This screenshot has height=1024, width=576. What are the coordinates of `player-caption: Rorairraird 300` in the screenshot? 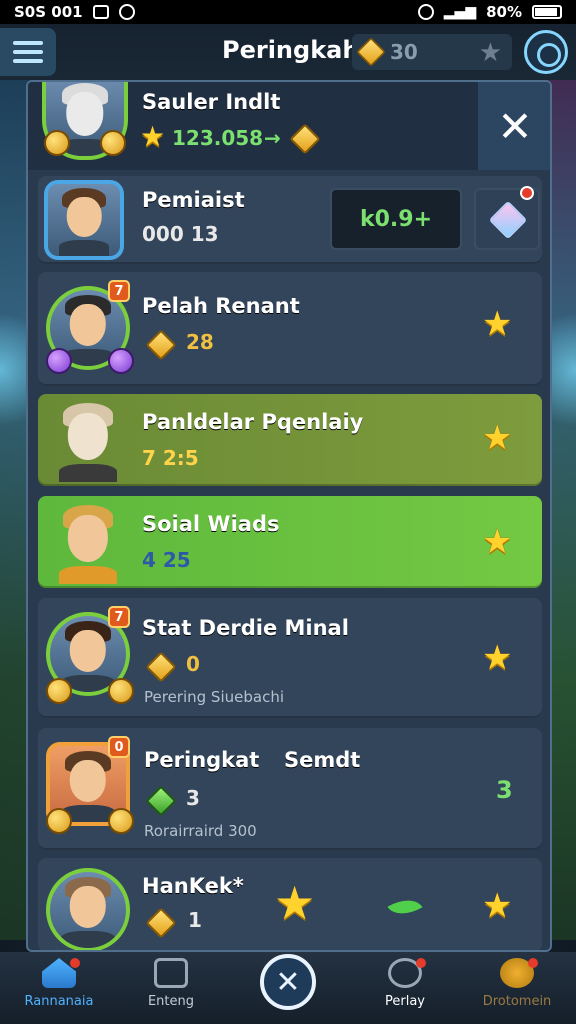 It's located at (200, 831).